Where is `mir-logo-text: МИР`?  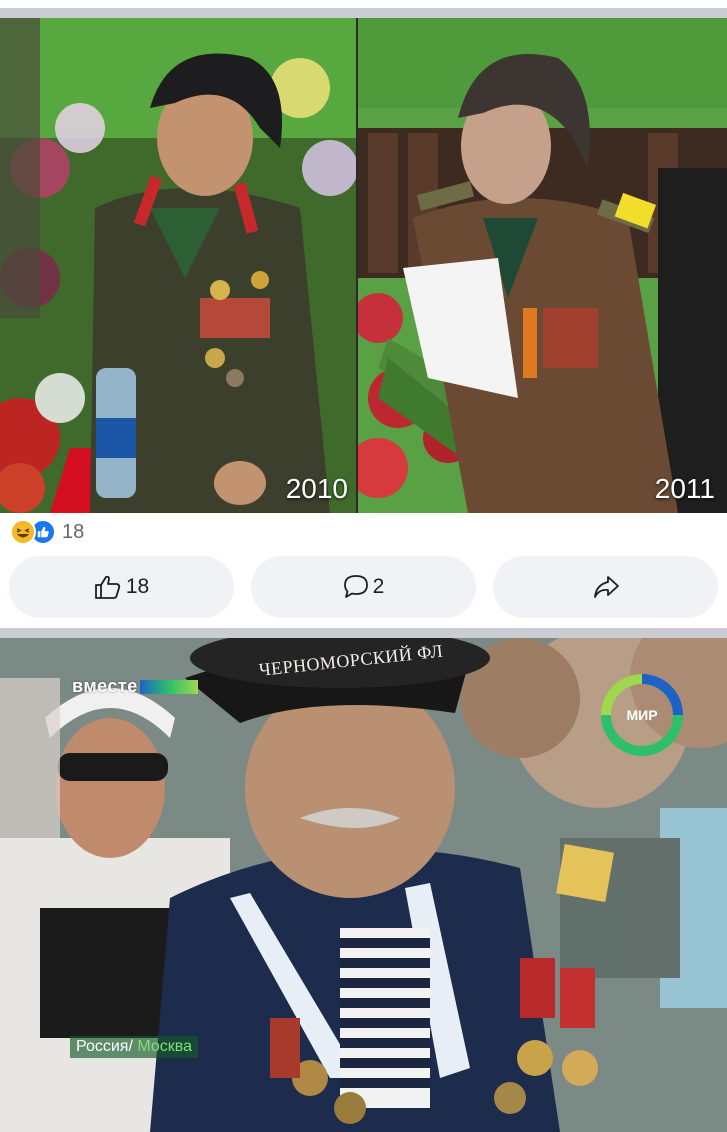 mir-logo-text: МИР is located at coordinates (641, 715).